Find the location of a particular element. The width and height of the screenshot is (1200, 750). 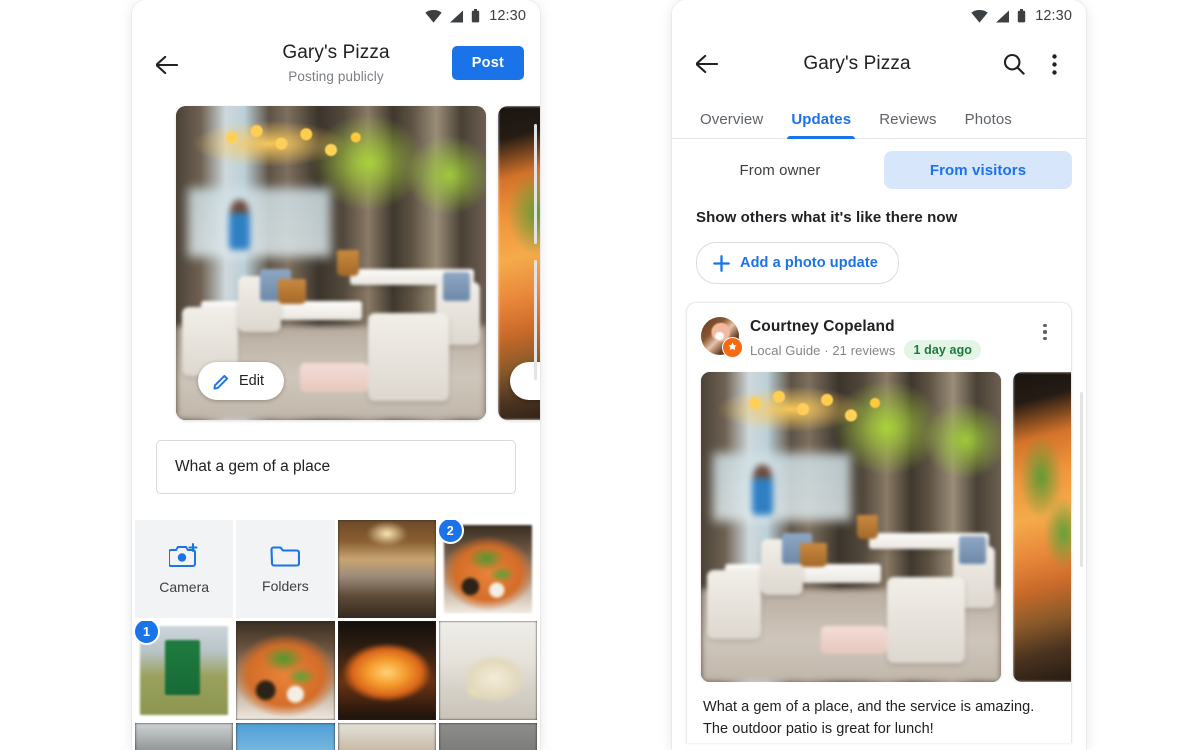

page-scroll-indicator is located at coordinates (1081, 479).